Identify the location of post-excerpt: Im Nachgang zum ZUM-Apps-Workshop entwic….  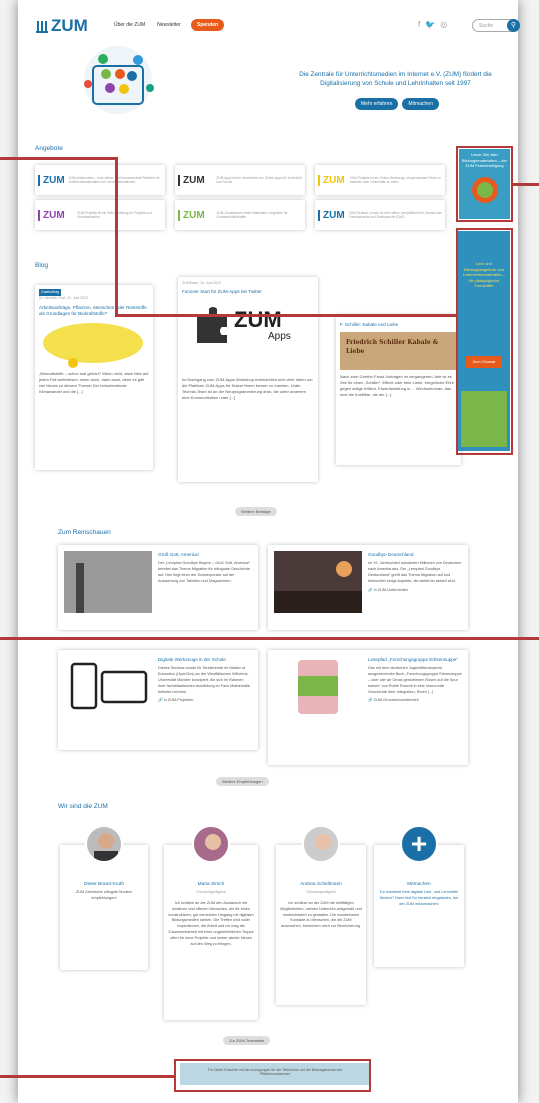
(247, 389).